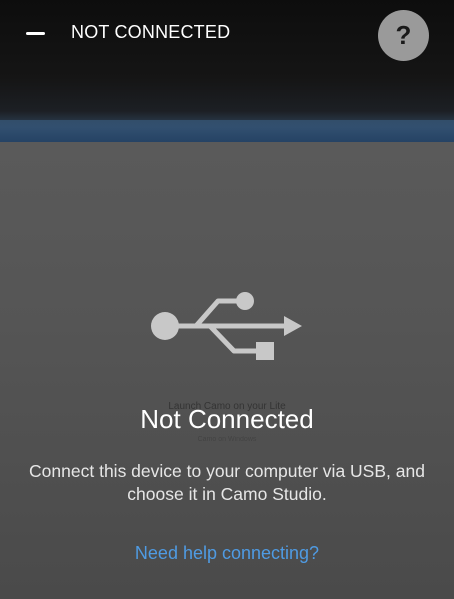  I want to click on background-subcaption: Camo on Windows, so click(227, 439).